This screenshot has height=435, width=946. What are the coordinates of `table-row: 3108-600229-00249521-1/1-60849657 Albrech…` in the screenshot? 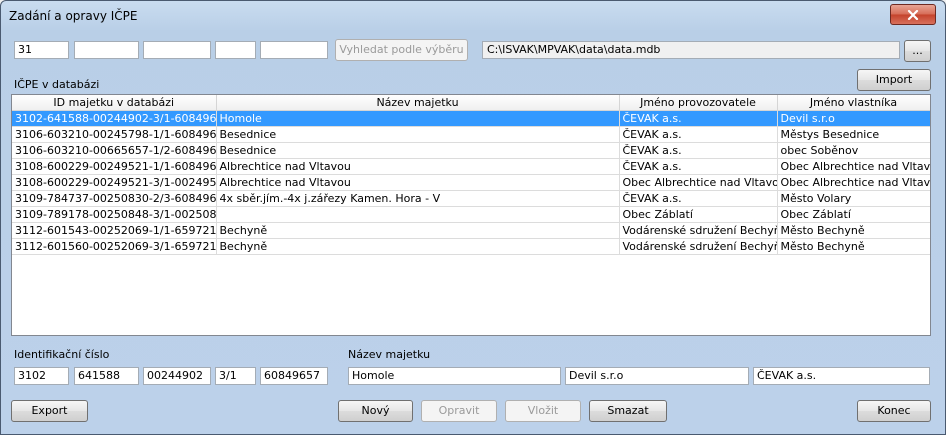 It's located at (471, 166).